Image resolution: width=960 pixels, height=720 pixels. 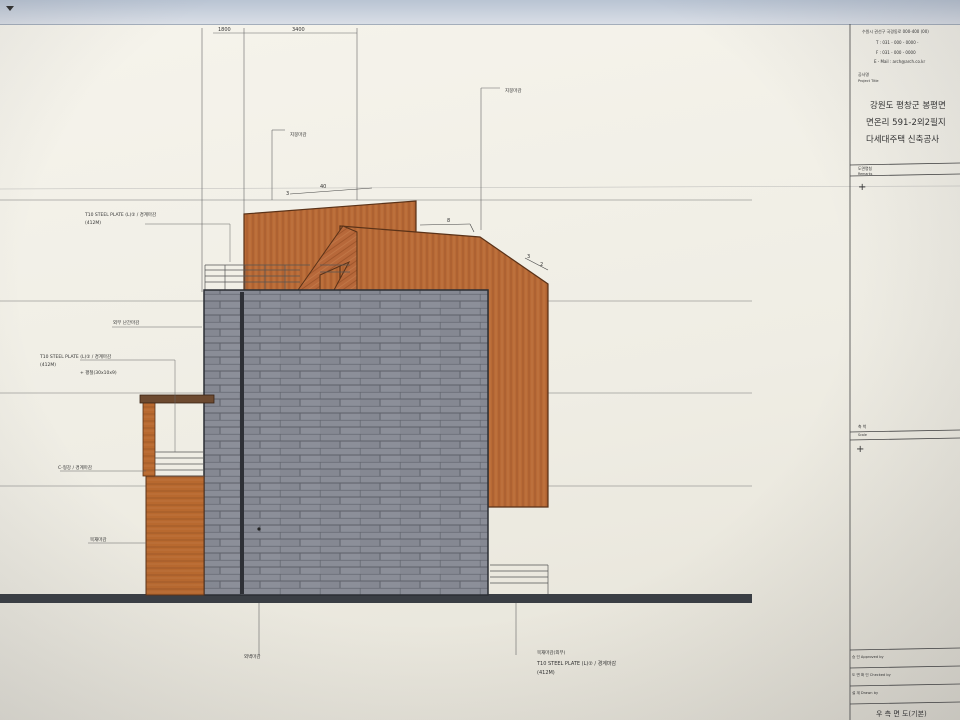 I want to click on tb-project-line-3: 다세대주택 신축공사, so click(x=902, y=139).